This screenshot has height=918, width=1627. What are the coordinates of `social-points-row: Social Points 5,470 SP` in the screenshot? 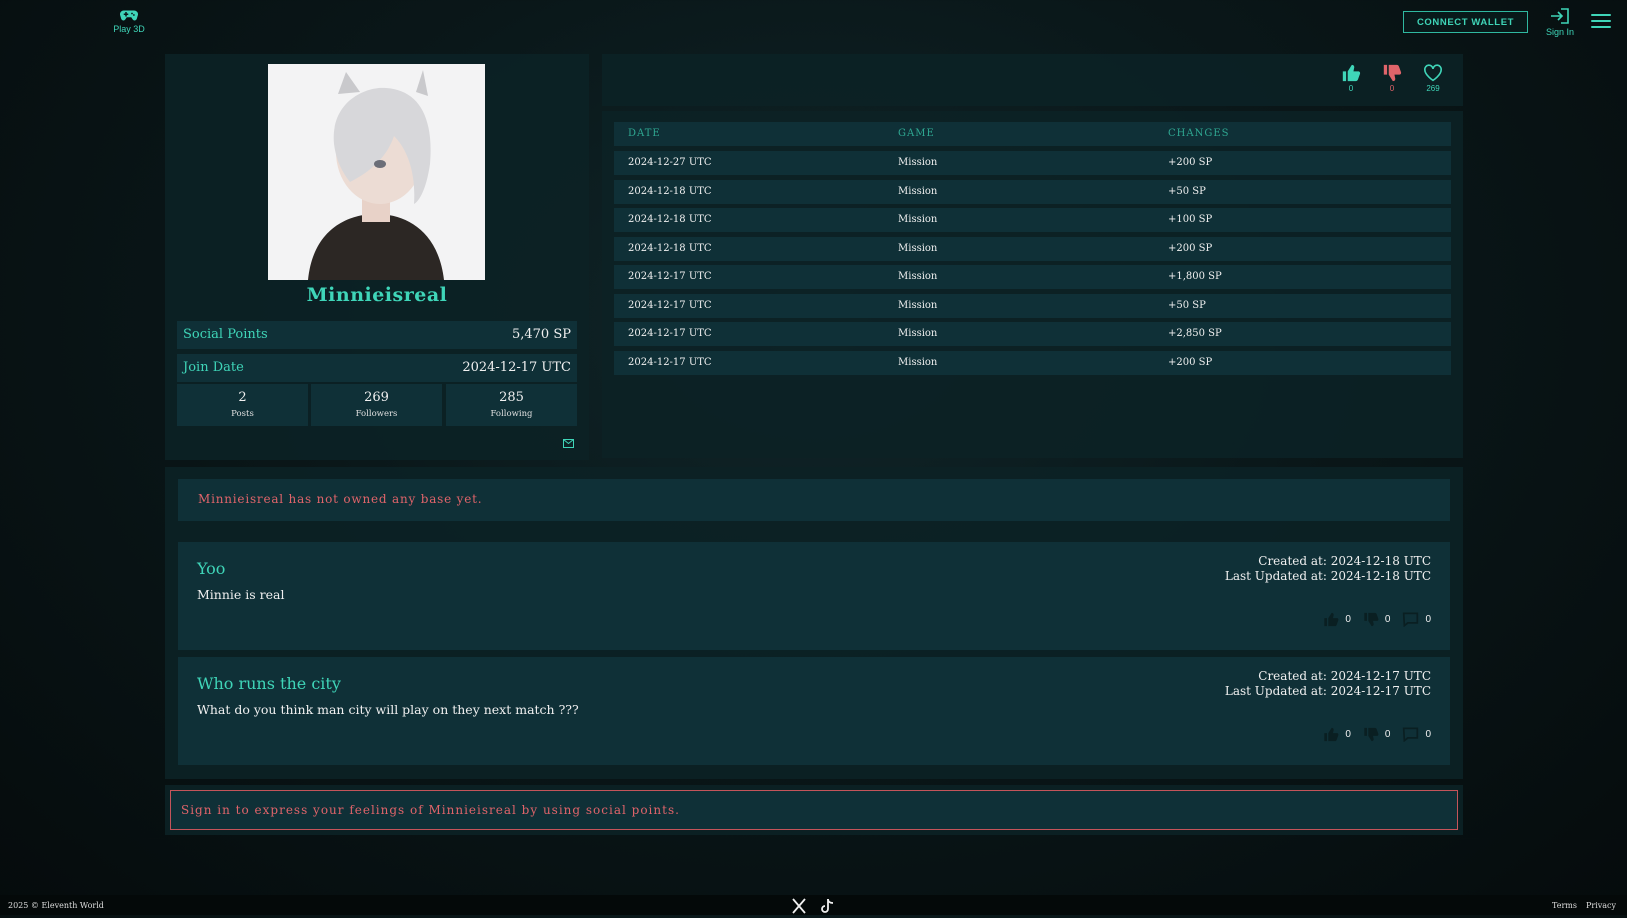 It's located at (377, 335).